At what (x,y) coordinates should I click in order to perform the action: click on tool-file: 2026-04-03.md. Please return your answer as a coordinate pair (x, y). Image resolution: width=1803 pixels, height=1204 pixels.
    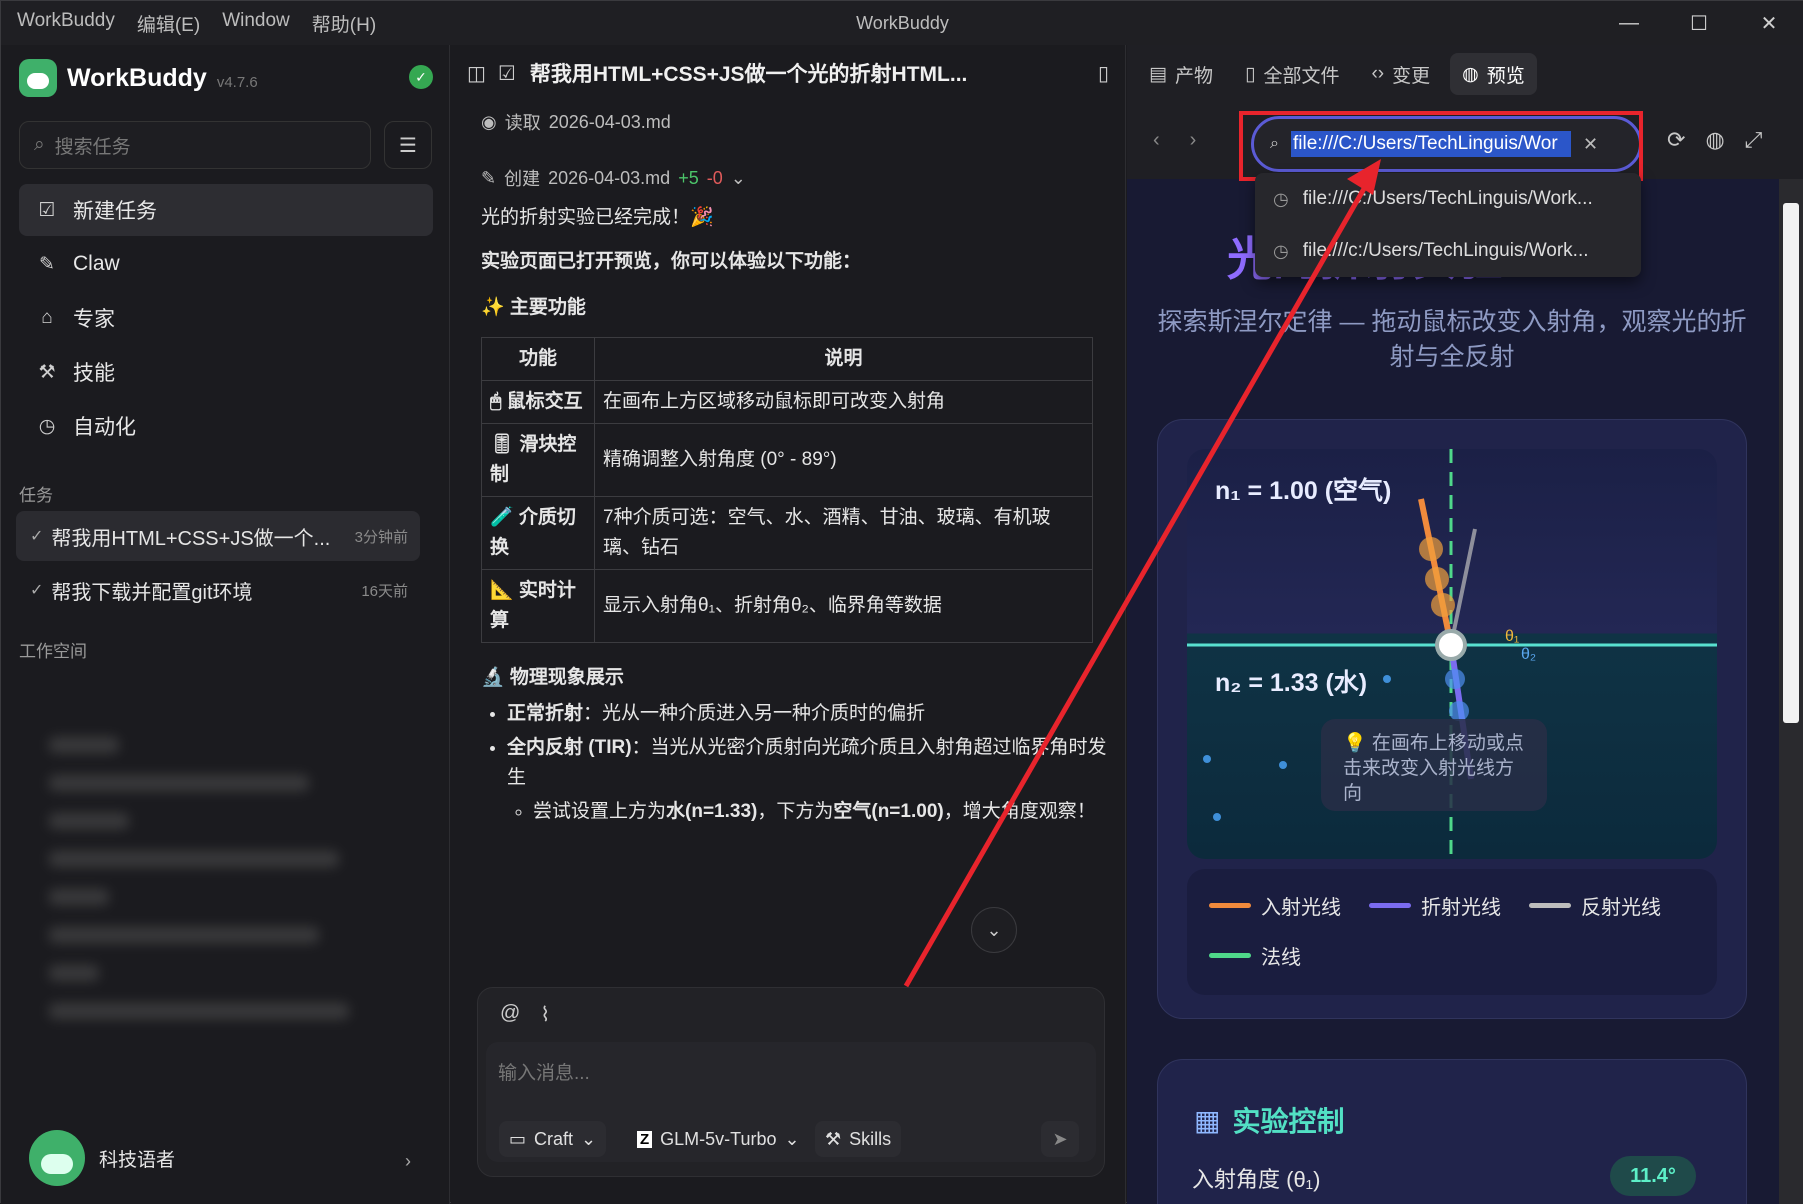
    Looking at the image, I should click on (609, 121).